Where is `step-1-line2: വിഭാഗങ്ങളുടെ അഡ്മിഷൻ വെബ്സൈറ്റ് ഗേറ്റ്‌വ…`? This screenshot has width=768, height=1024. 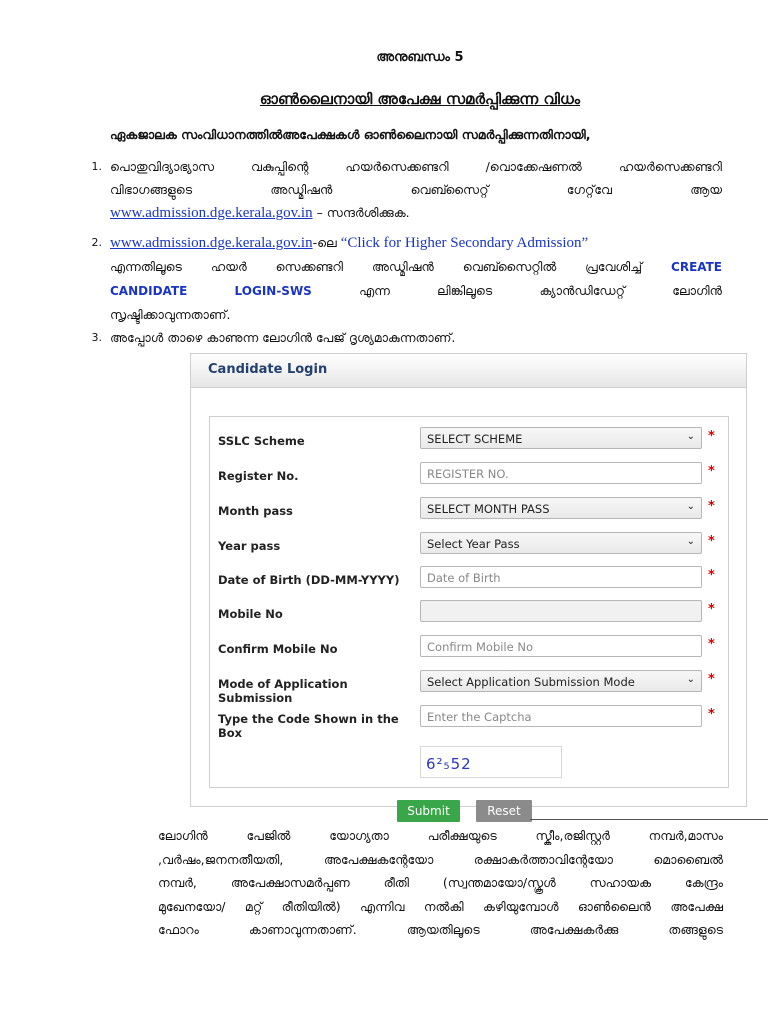
step-1-line2: വിഭാഗങ്ങളുടെ അഡ്മിഷൻ വെബ്സൈറ്റ് ഗേറ്റ്‌വ… is located at coordinates (416, 189).